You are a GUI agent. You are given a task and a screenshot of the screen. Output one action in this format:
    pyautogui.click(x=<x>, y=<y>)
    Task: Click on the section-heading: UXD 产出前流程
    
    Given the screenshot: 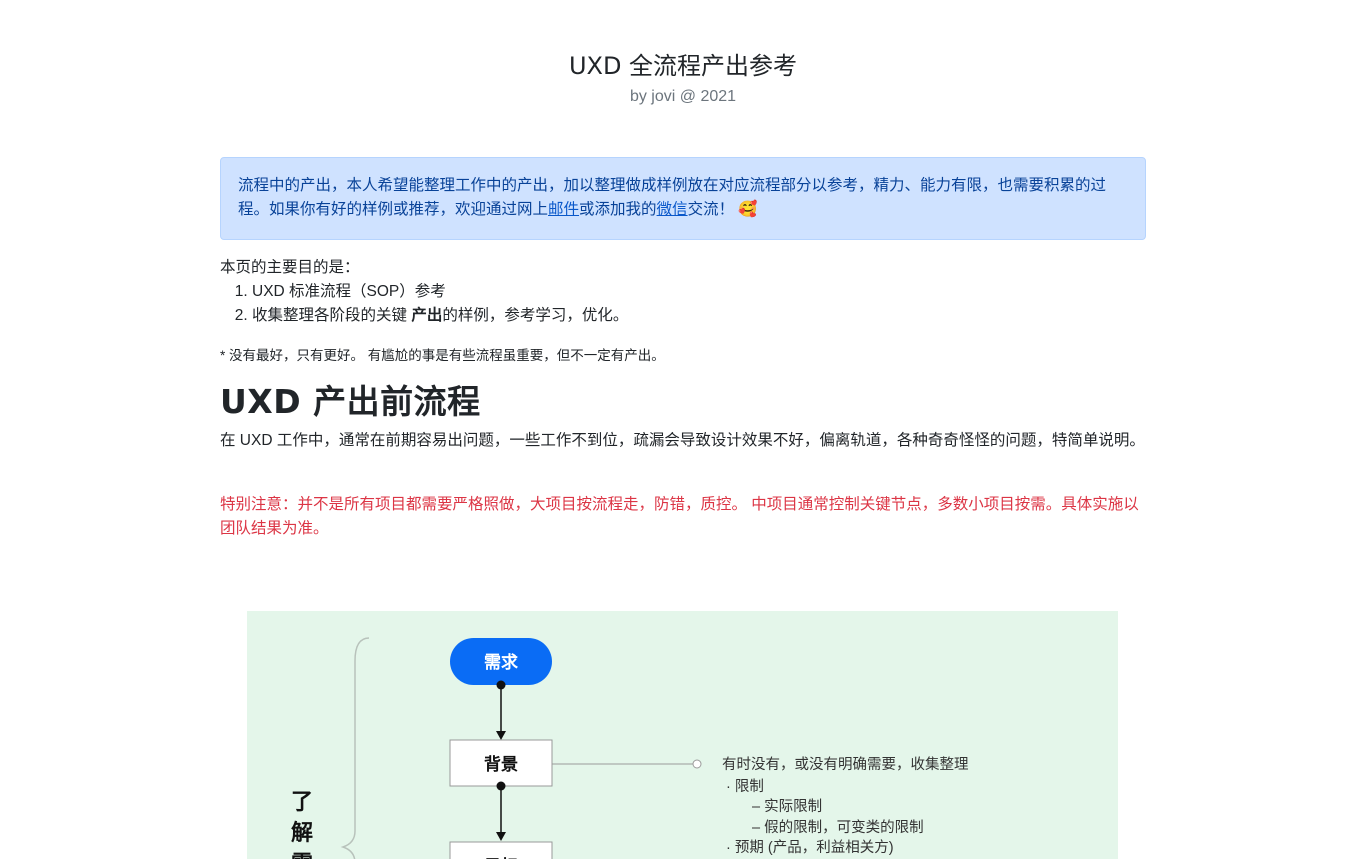 What is the action you would take?
    pyautogui.click(x=350, y=401)
    